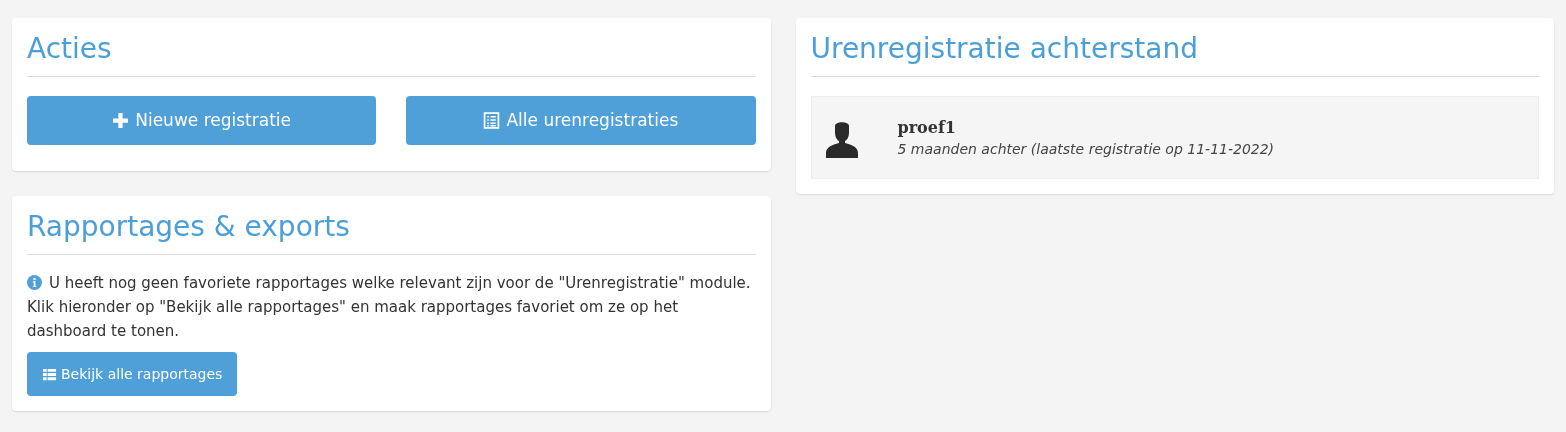 The height and width of the screenshot is (432, 1566). I want to click on action-button: Nieuwe registratie, so click(202, 120).